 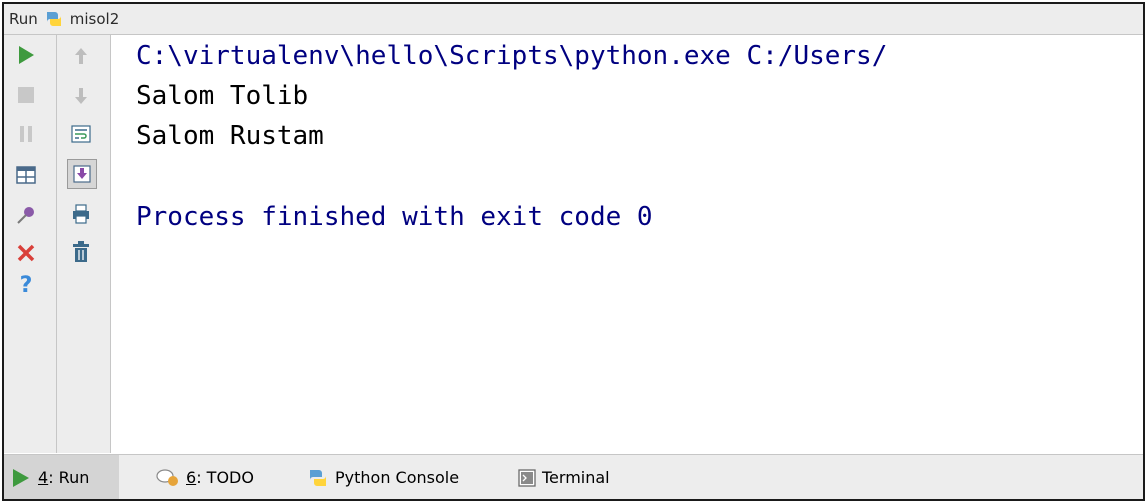 I want to click on help-button: ?, so click(x=26, y=284).